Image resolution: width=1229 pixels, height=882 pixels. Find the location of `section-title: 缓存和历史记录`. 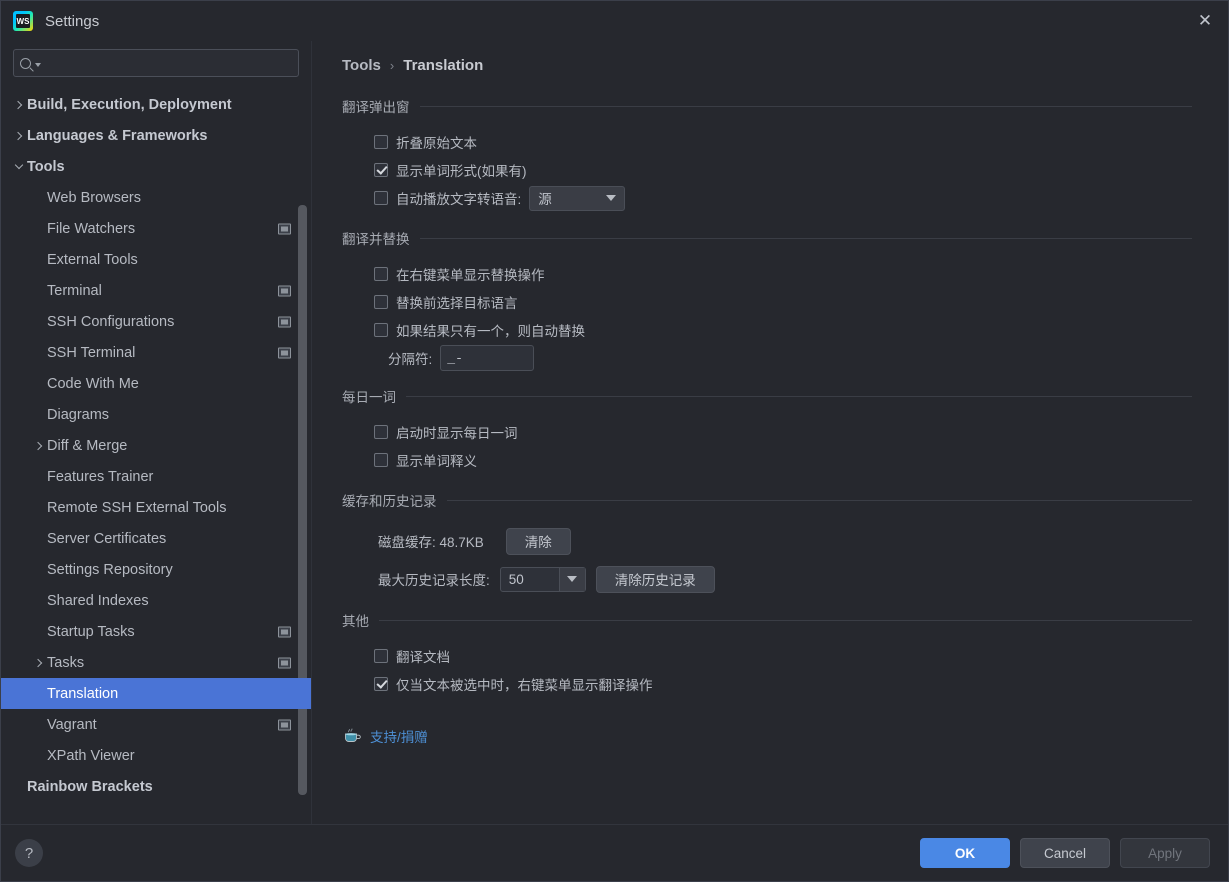

section-title: 缓存和历史记录 is located at coordinates (389, 501).